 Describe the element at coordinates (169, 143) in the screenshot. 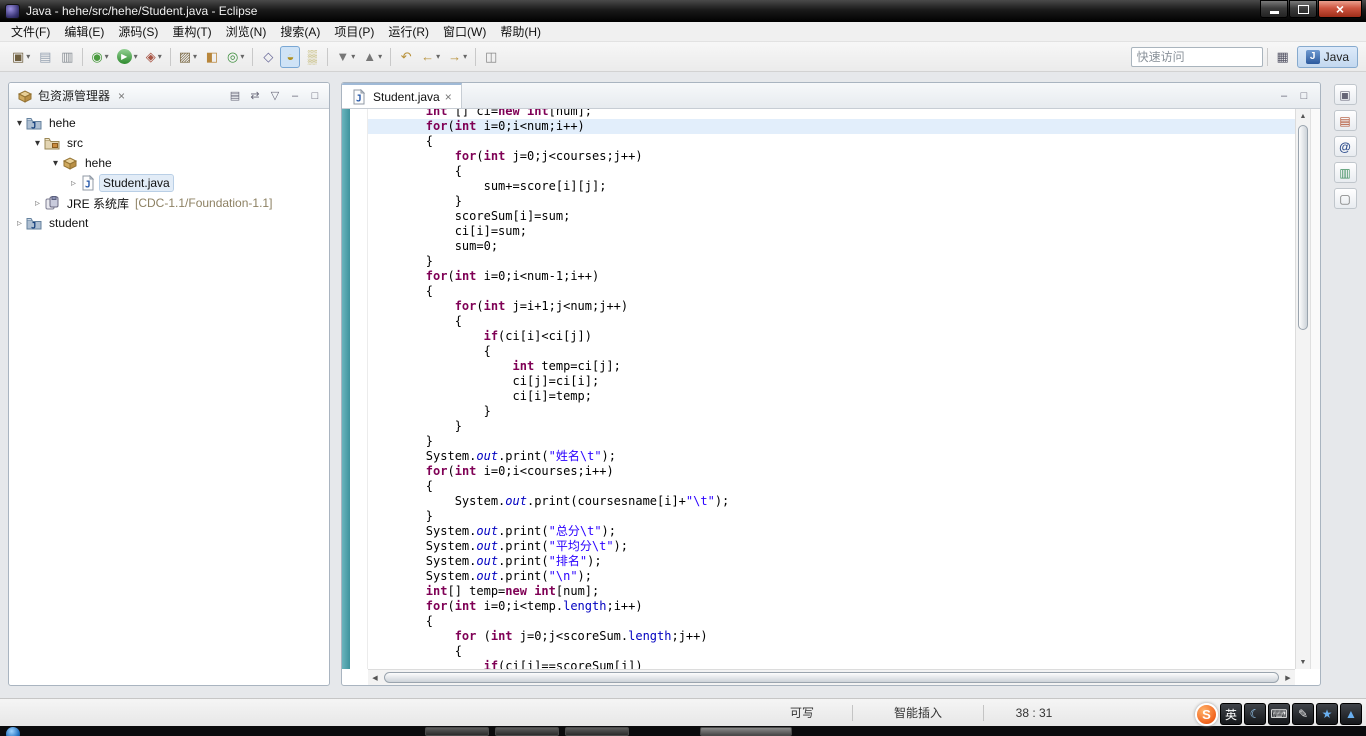

I see `tree-item-src: ▾ src` at that location.